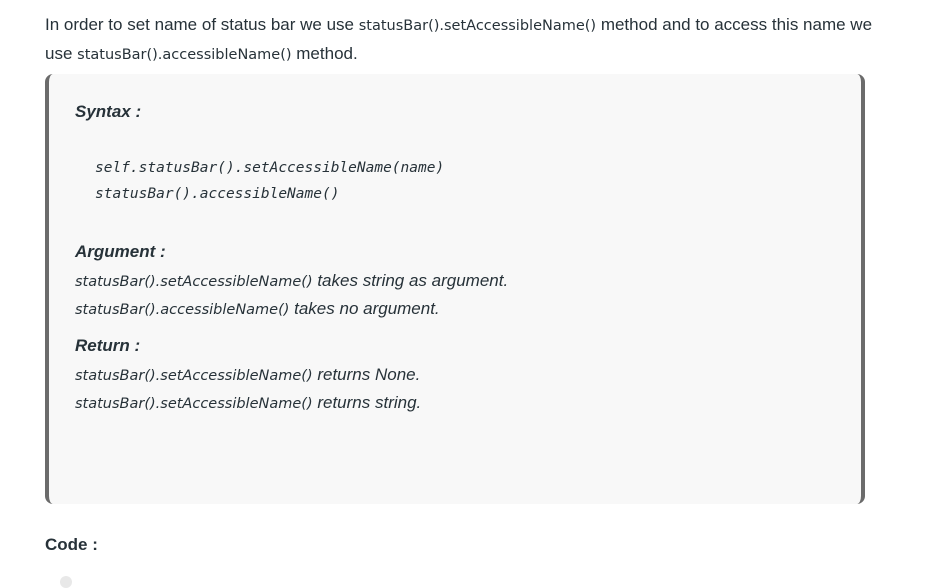 The width and height of the screenshot is (934, 588). Describe the element at coordinates (120, 251) in the screenshot. I see `argument-label: Argument :` at that location.